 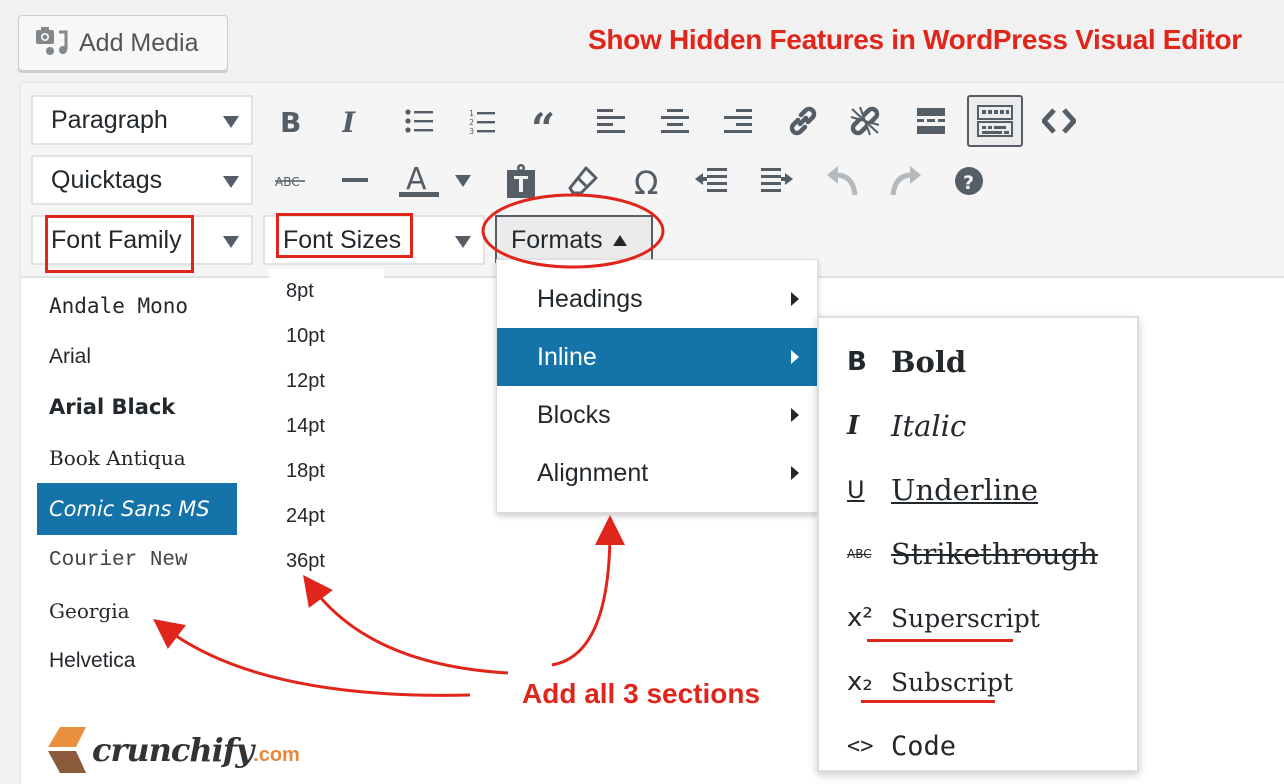 What do you see at coordinates (978, 746) in the screenshot?
I see `inline-item-code: <> Code` at bounding box center [978, 746].